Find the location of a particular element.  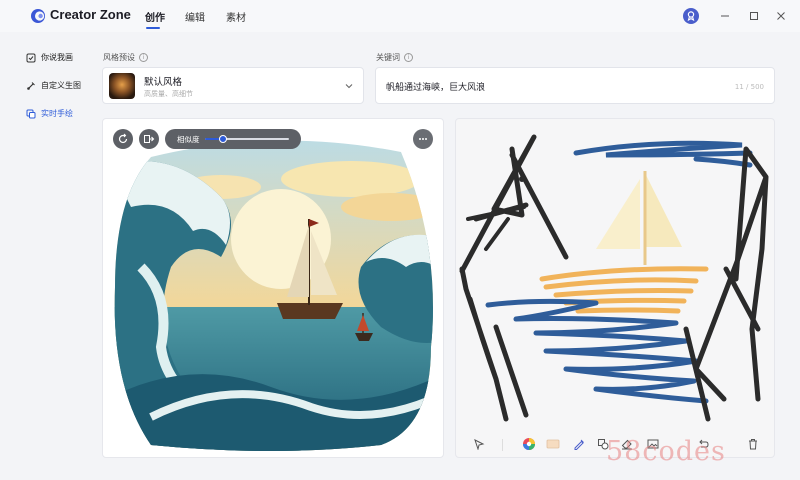

select-arrow-icon is located at coordinates (479, 444).